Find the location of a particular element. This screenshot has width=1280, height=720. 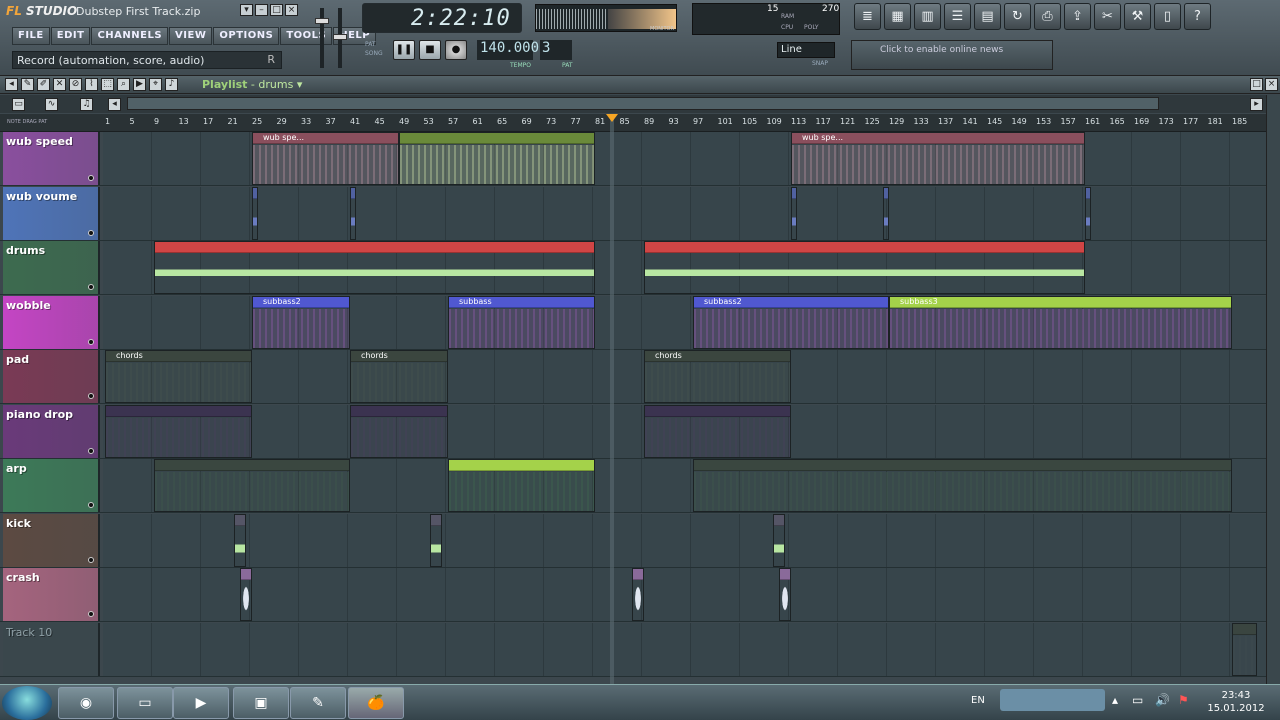

media-player-icon: ▶ is located at coordinates (201, 703).